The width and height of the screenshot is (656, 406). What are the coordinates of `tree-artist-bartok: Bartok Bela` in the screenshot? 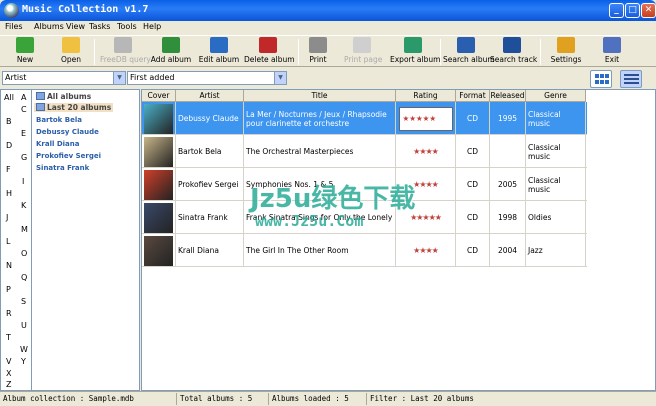 It's located at (59, 120).